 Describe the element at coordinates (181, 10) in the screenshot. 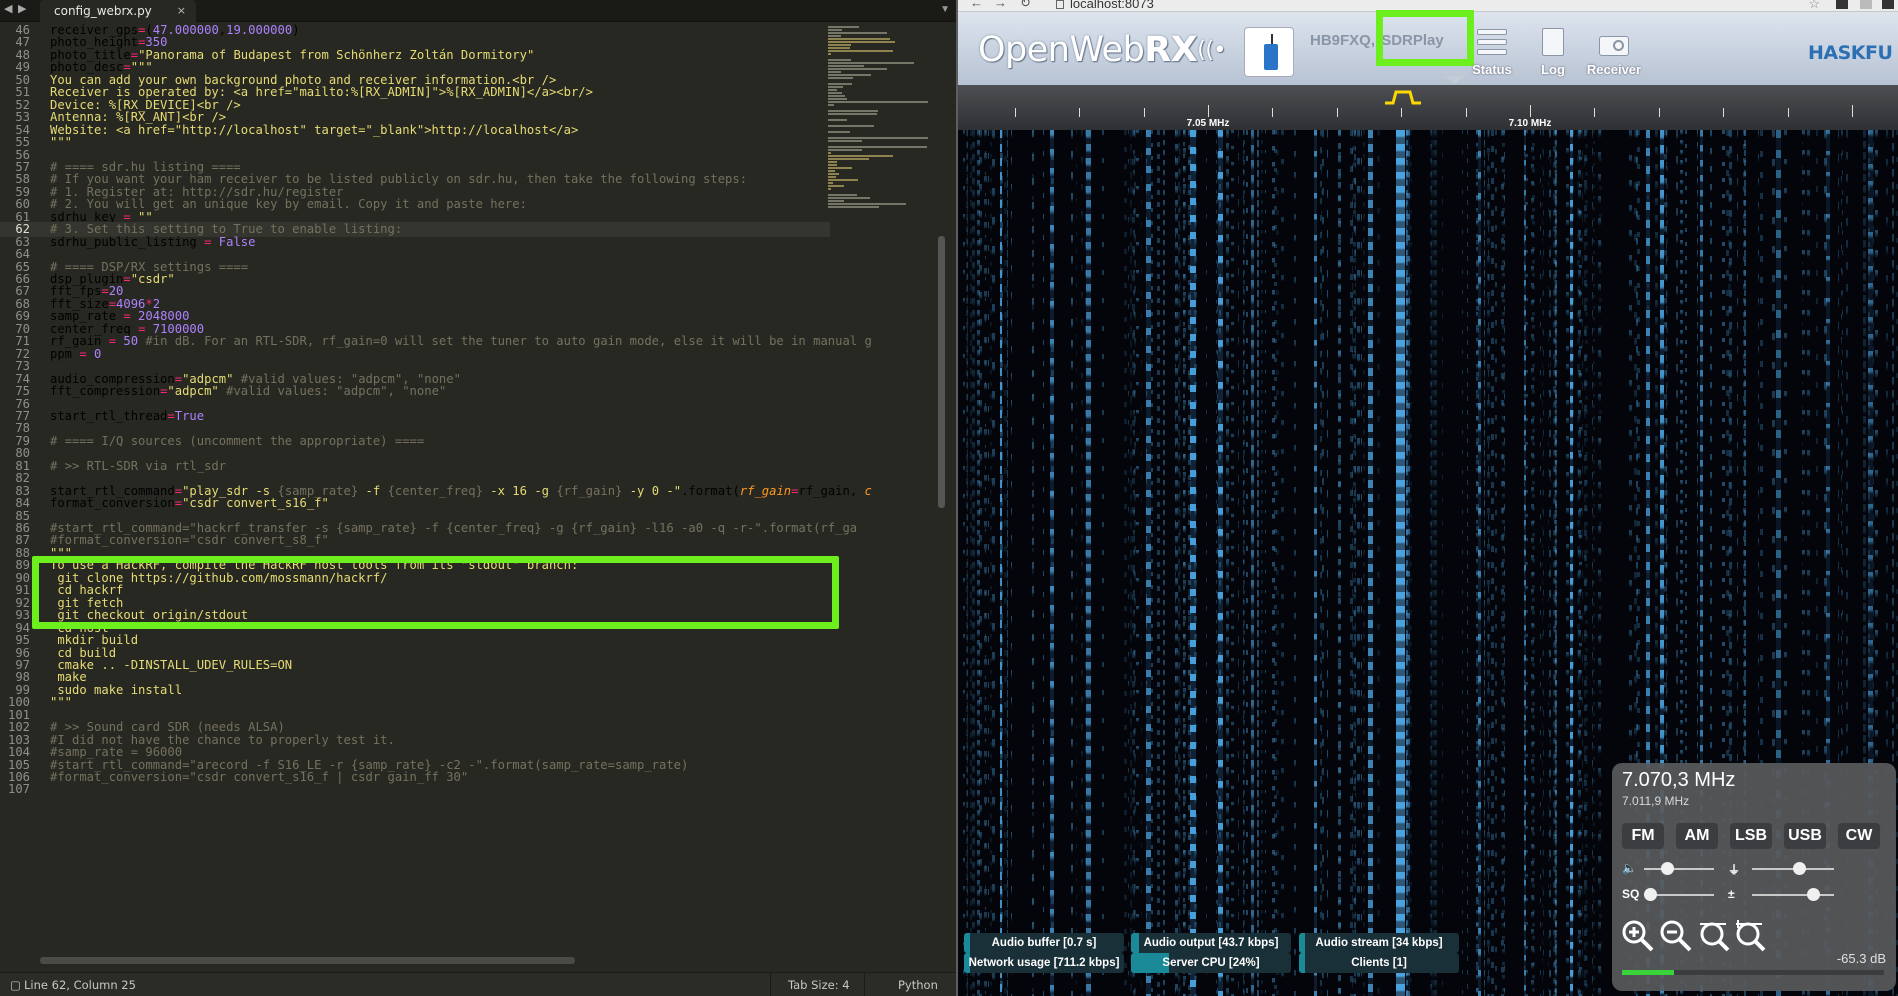

I see `tab-close-icon: ×` at that location.